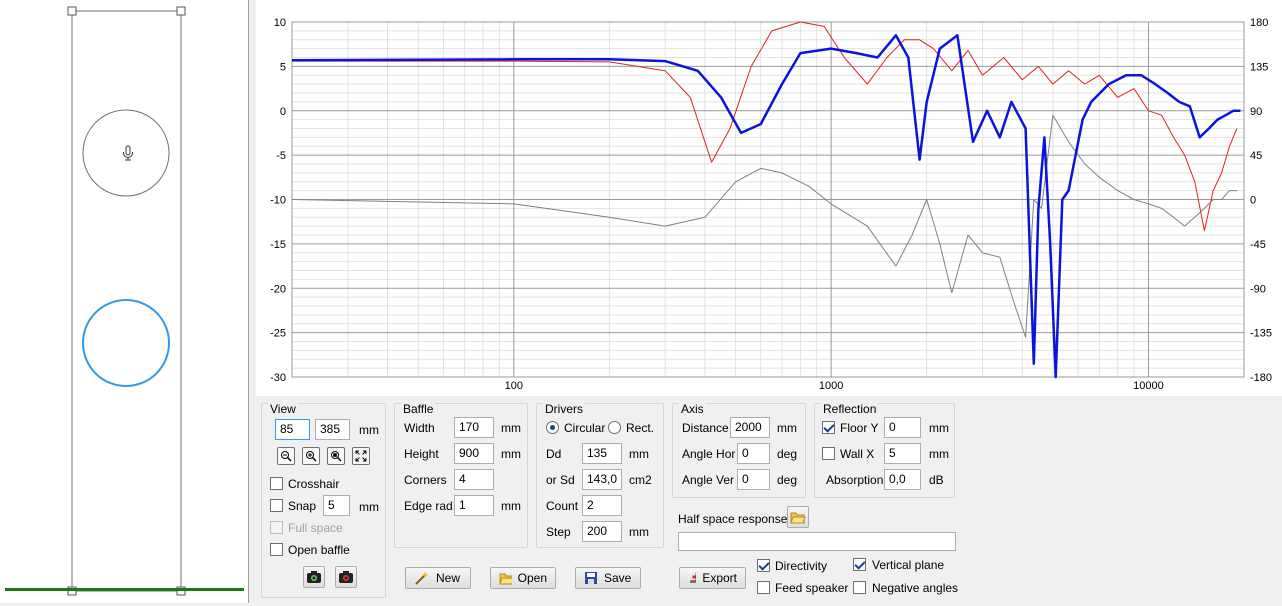 The height and width of the screenshot is (606, 1282). What do you see at coordinates (640, 428) in the screenshot?
I see `rect-label: Rect.` at bounding box center [640, 428].